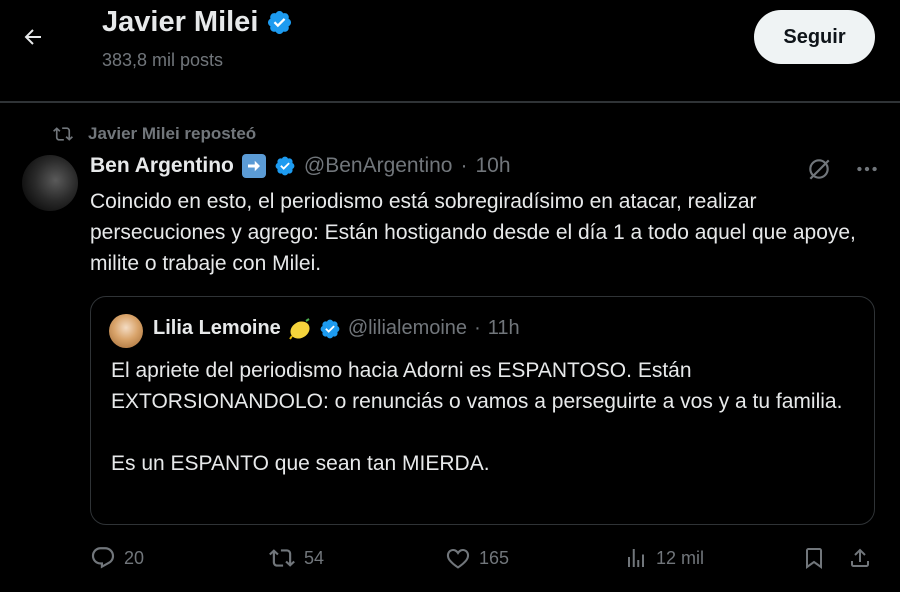  I want to click on quote-header: Lilia Lemoine @lilialemoine · 11h, so click(336, 328).